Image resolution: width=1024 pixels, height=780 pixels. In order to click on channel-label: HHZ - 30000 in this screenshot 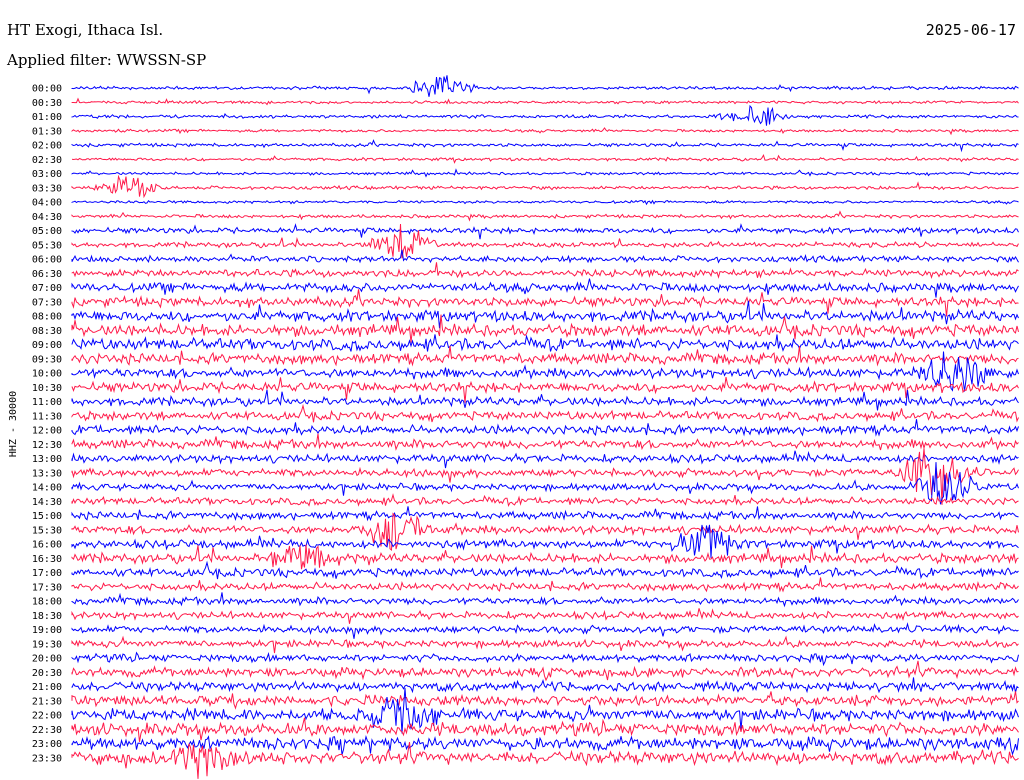, I will do `click(13, 424)`.